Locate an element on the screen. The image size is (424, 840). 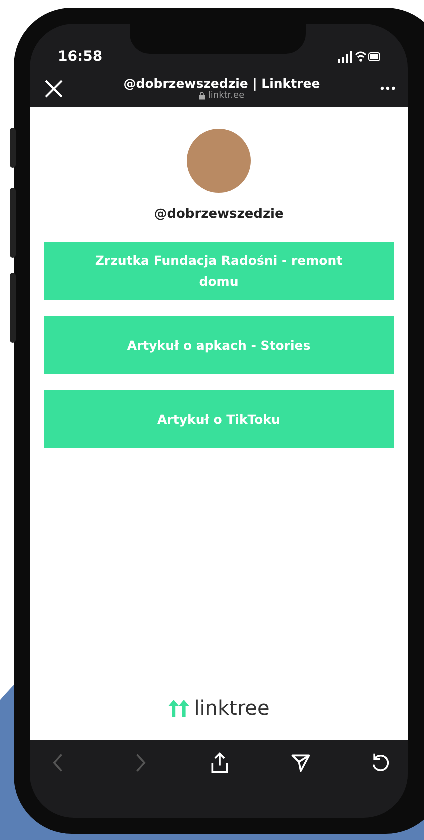
profile-username: @dobrzewszedzie is located at coordinates (219, 214).